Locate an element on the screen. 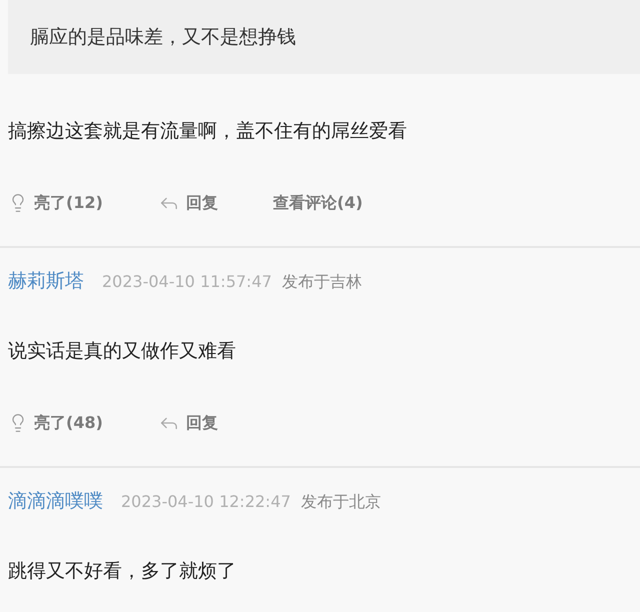 The height and width of the screenshot is (612, 640). post-location: 发布于吉林 is located at coordinates (322, 282).